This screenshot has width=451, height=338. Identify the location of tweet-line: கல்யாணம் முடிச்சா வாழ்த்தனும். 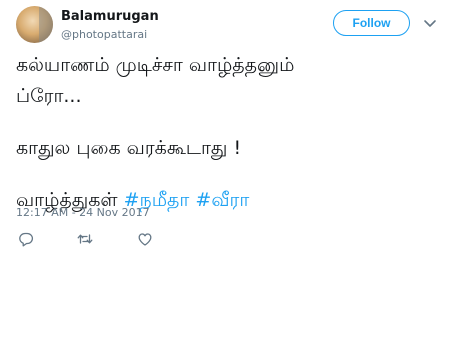
(155, 65).